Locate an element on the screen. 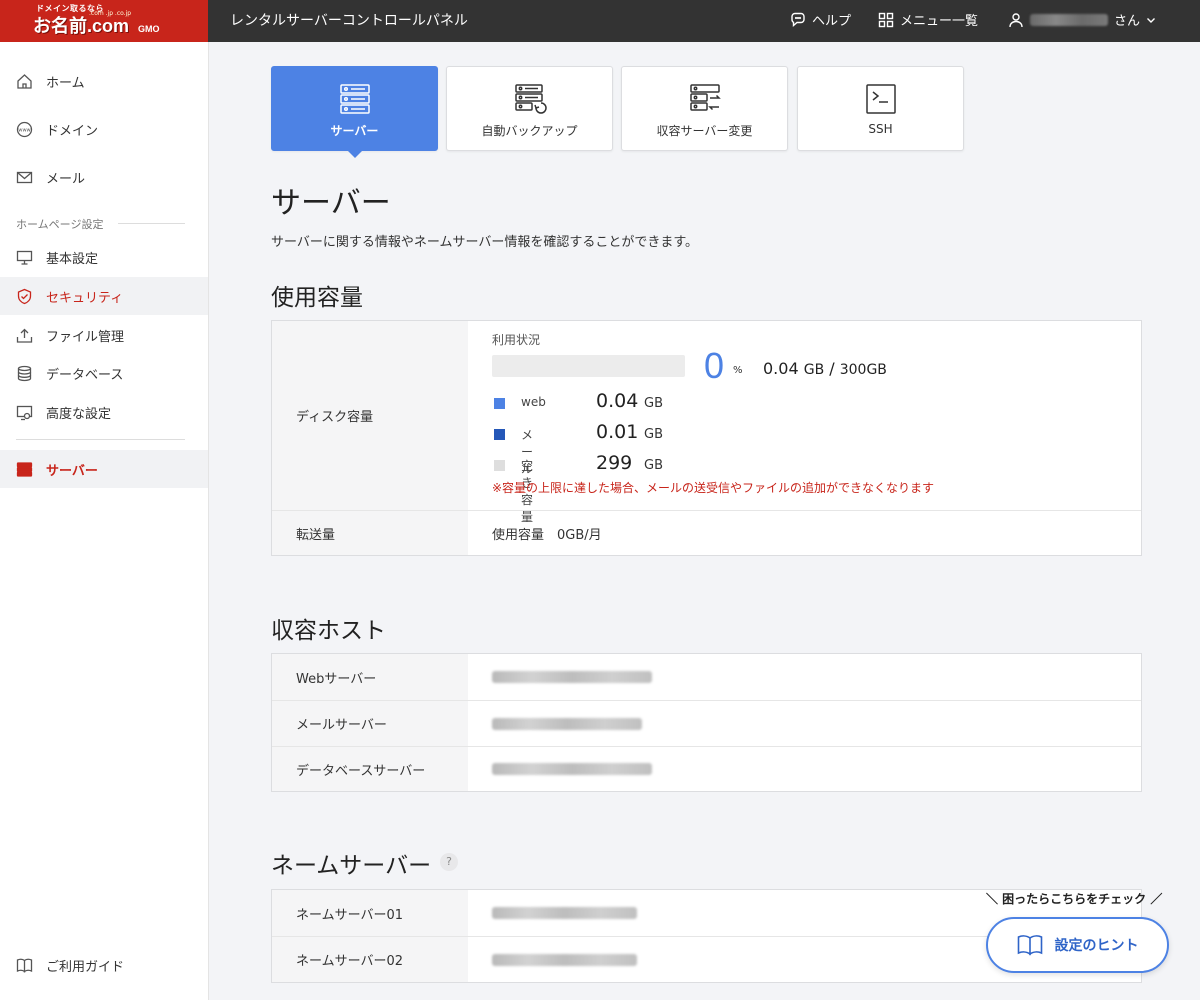 The width and height of the screenshot is (1200, 1000). transfer-value: 使用容量 0GB/月 is located at coordinates (547, 535).